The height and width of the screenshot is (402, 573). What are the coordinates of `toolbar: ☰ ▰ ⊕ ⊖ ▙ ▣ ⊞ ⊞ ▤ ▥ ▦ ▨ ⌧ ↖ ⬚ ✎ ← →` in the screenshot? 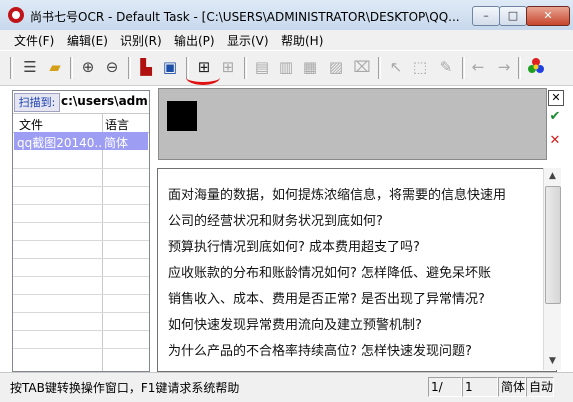 It's located at (286, 68).